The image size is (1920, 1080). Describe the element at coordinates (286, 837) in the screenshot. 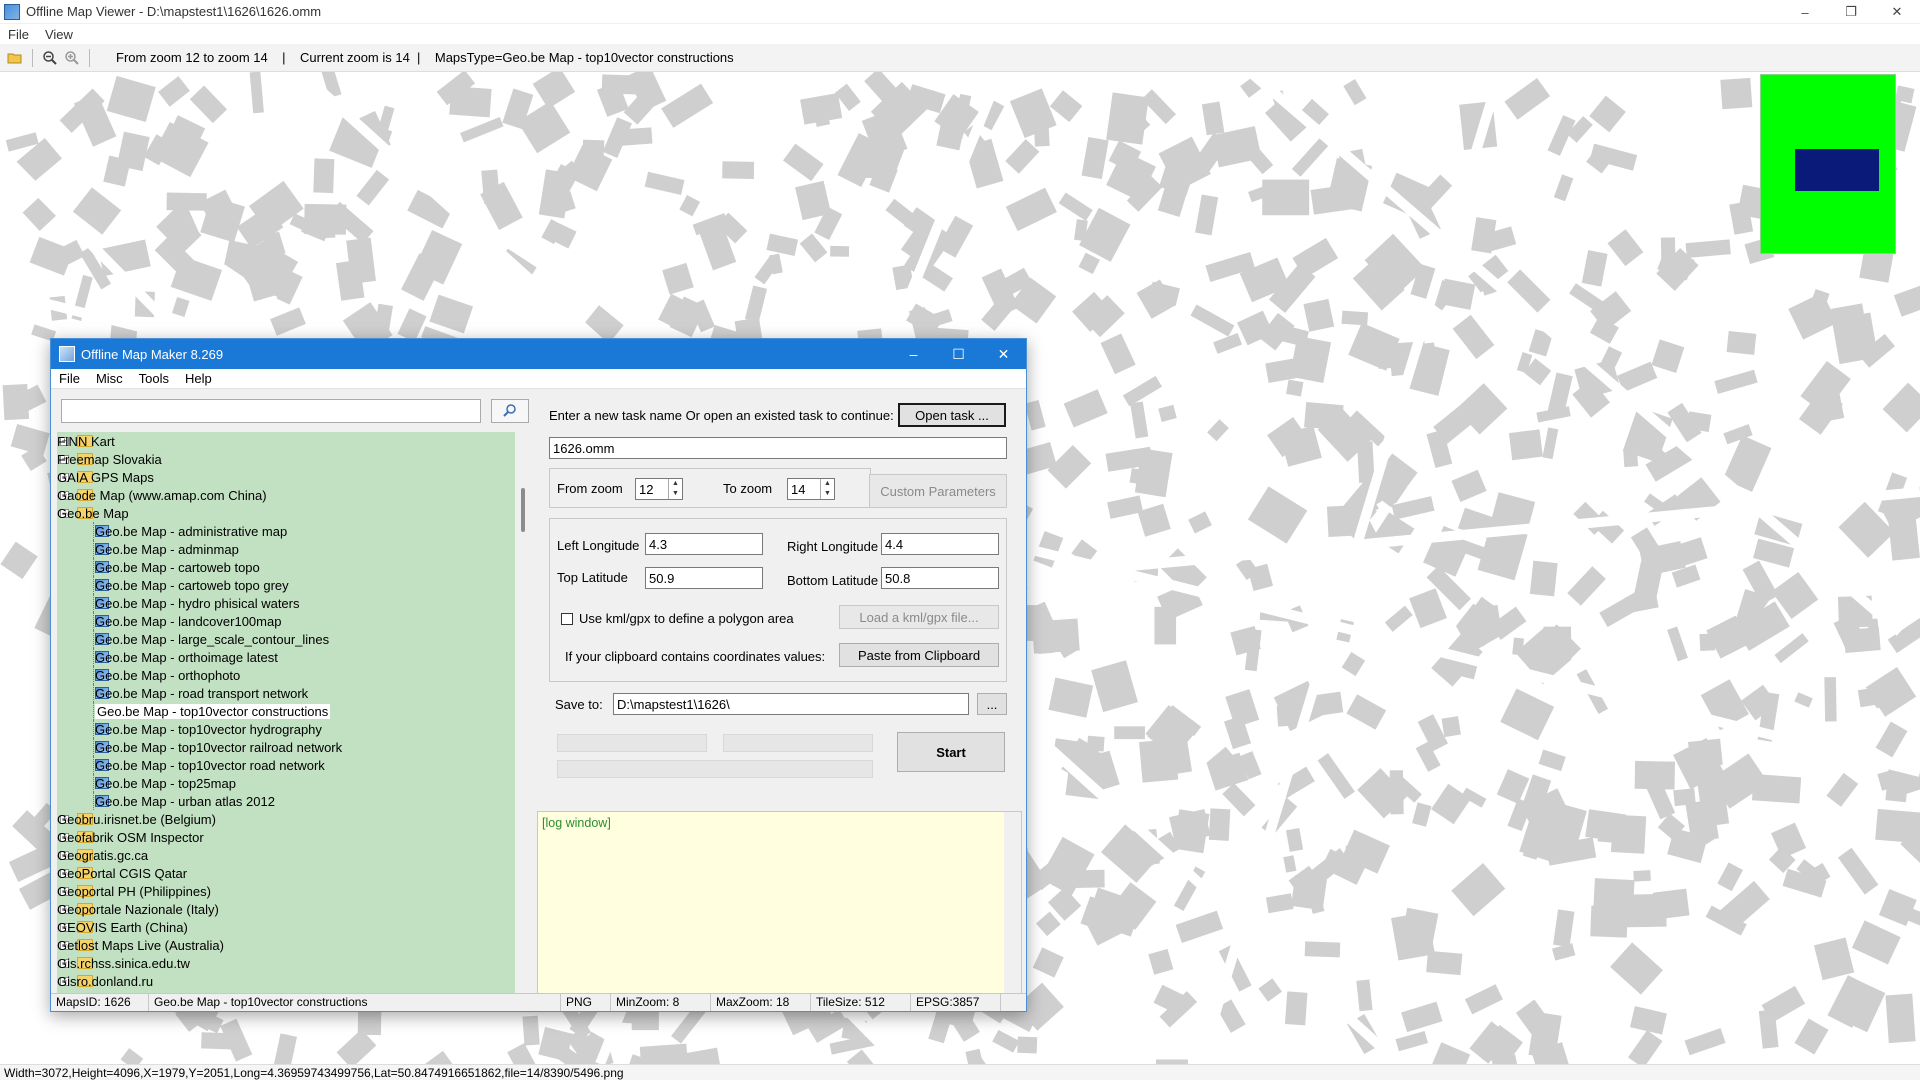

I see `tree-node: + Geofabrik OSM Inspector` at that location.